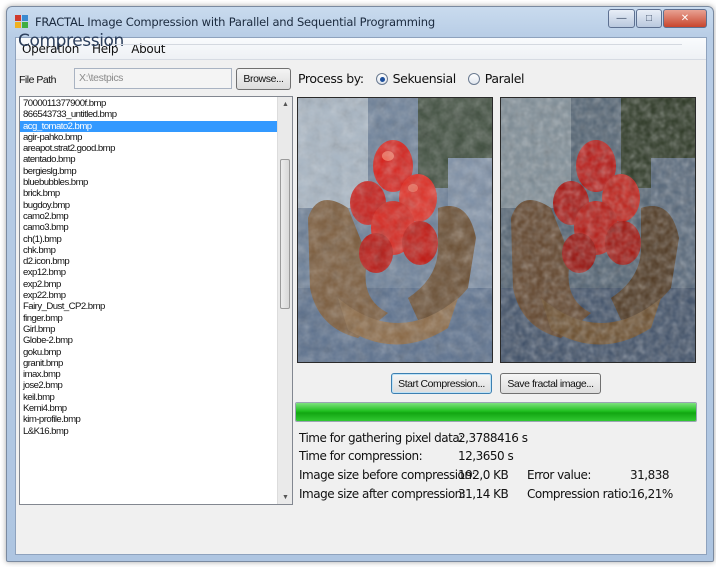  I want to click on file-path-input: X:\testpics, so click(153, 78).